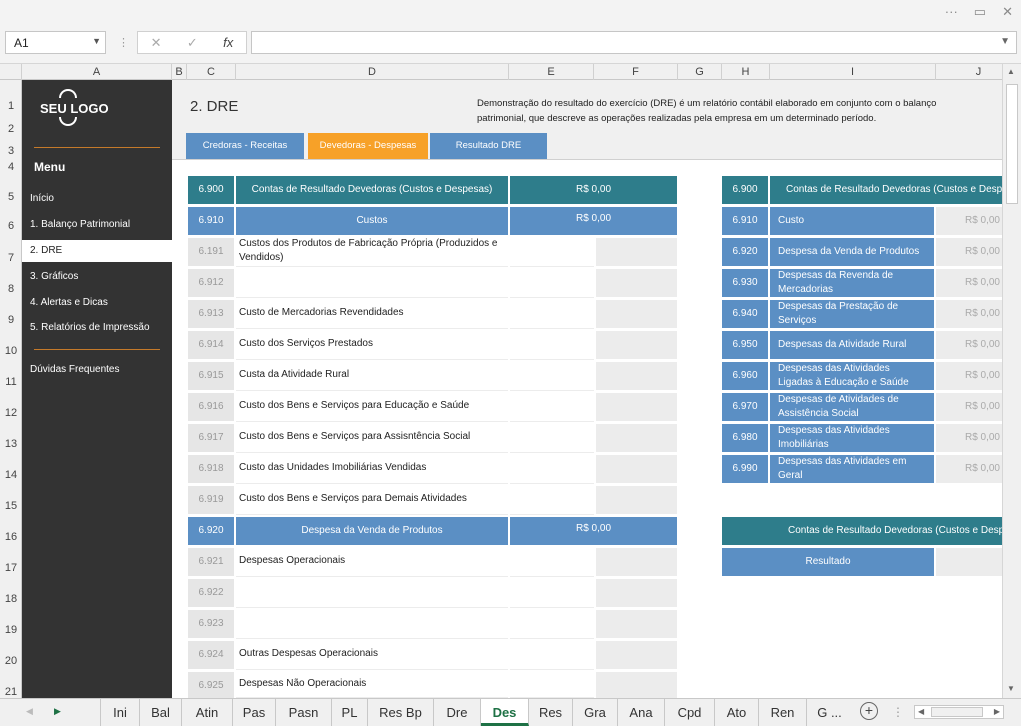 The image size is (1021, 726). What do you see at coordinates (1011, 381) in the screenshot?
I see `vertical-scrollbar: ▲ ▼` at bounding box center [1011, 381].